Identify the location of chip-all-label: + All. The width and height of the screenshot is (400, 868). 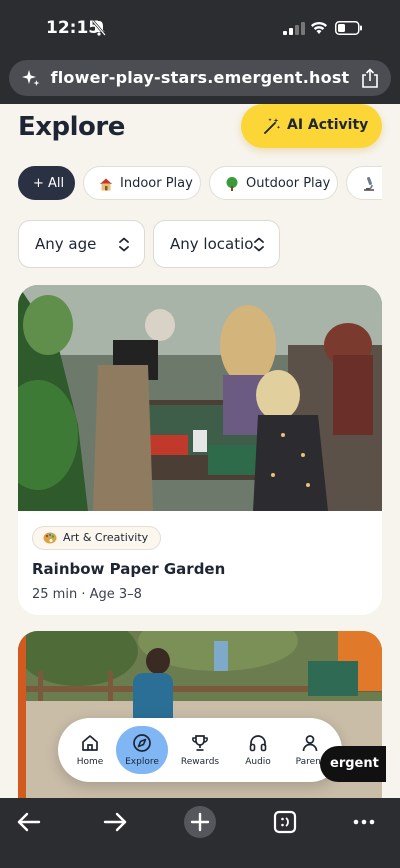
(49, 183).